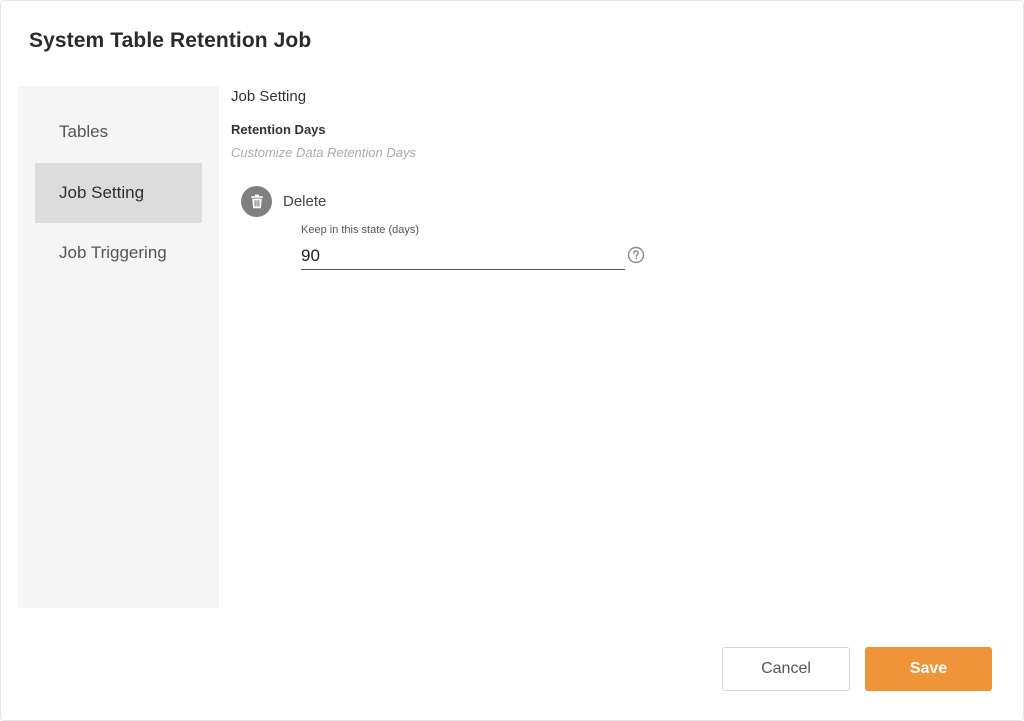 Image resolution: width=1024 pixels, height=721 pixels. Describe the element at coordinates (323, 152) in the screenshot. I see `retention-days-hint: Customize Data Retention Days` at that location.